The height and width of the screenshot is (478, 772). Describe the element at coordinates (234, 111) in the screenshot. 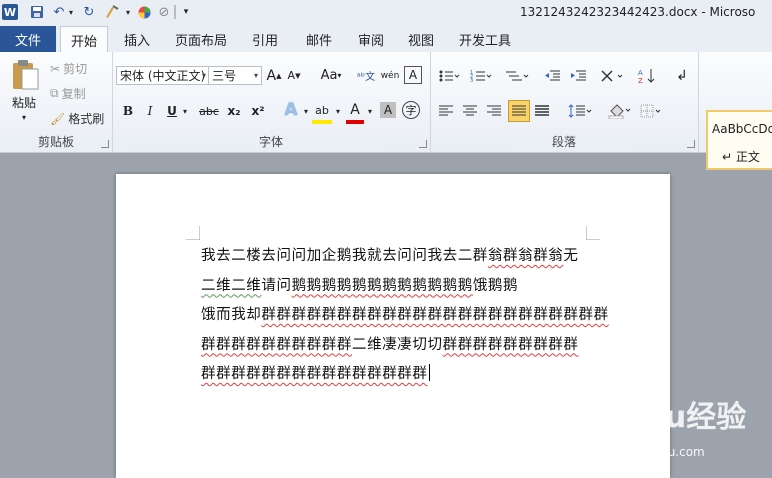

I see `subscript-icon: x₂` at that location.